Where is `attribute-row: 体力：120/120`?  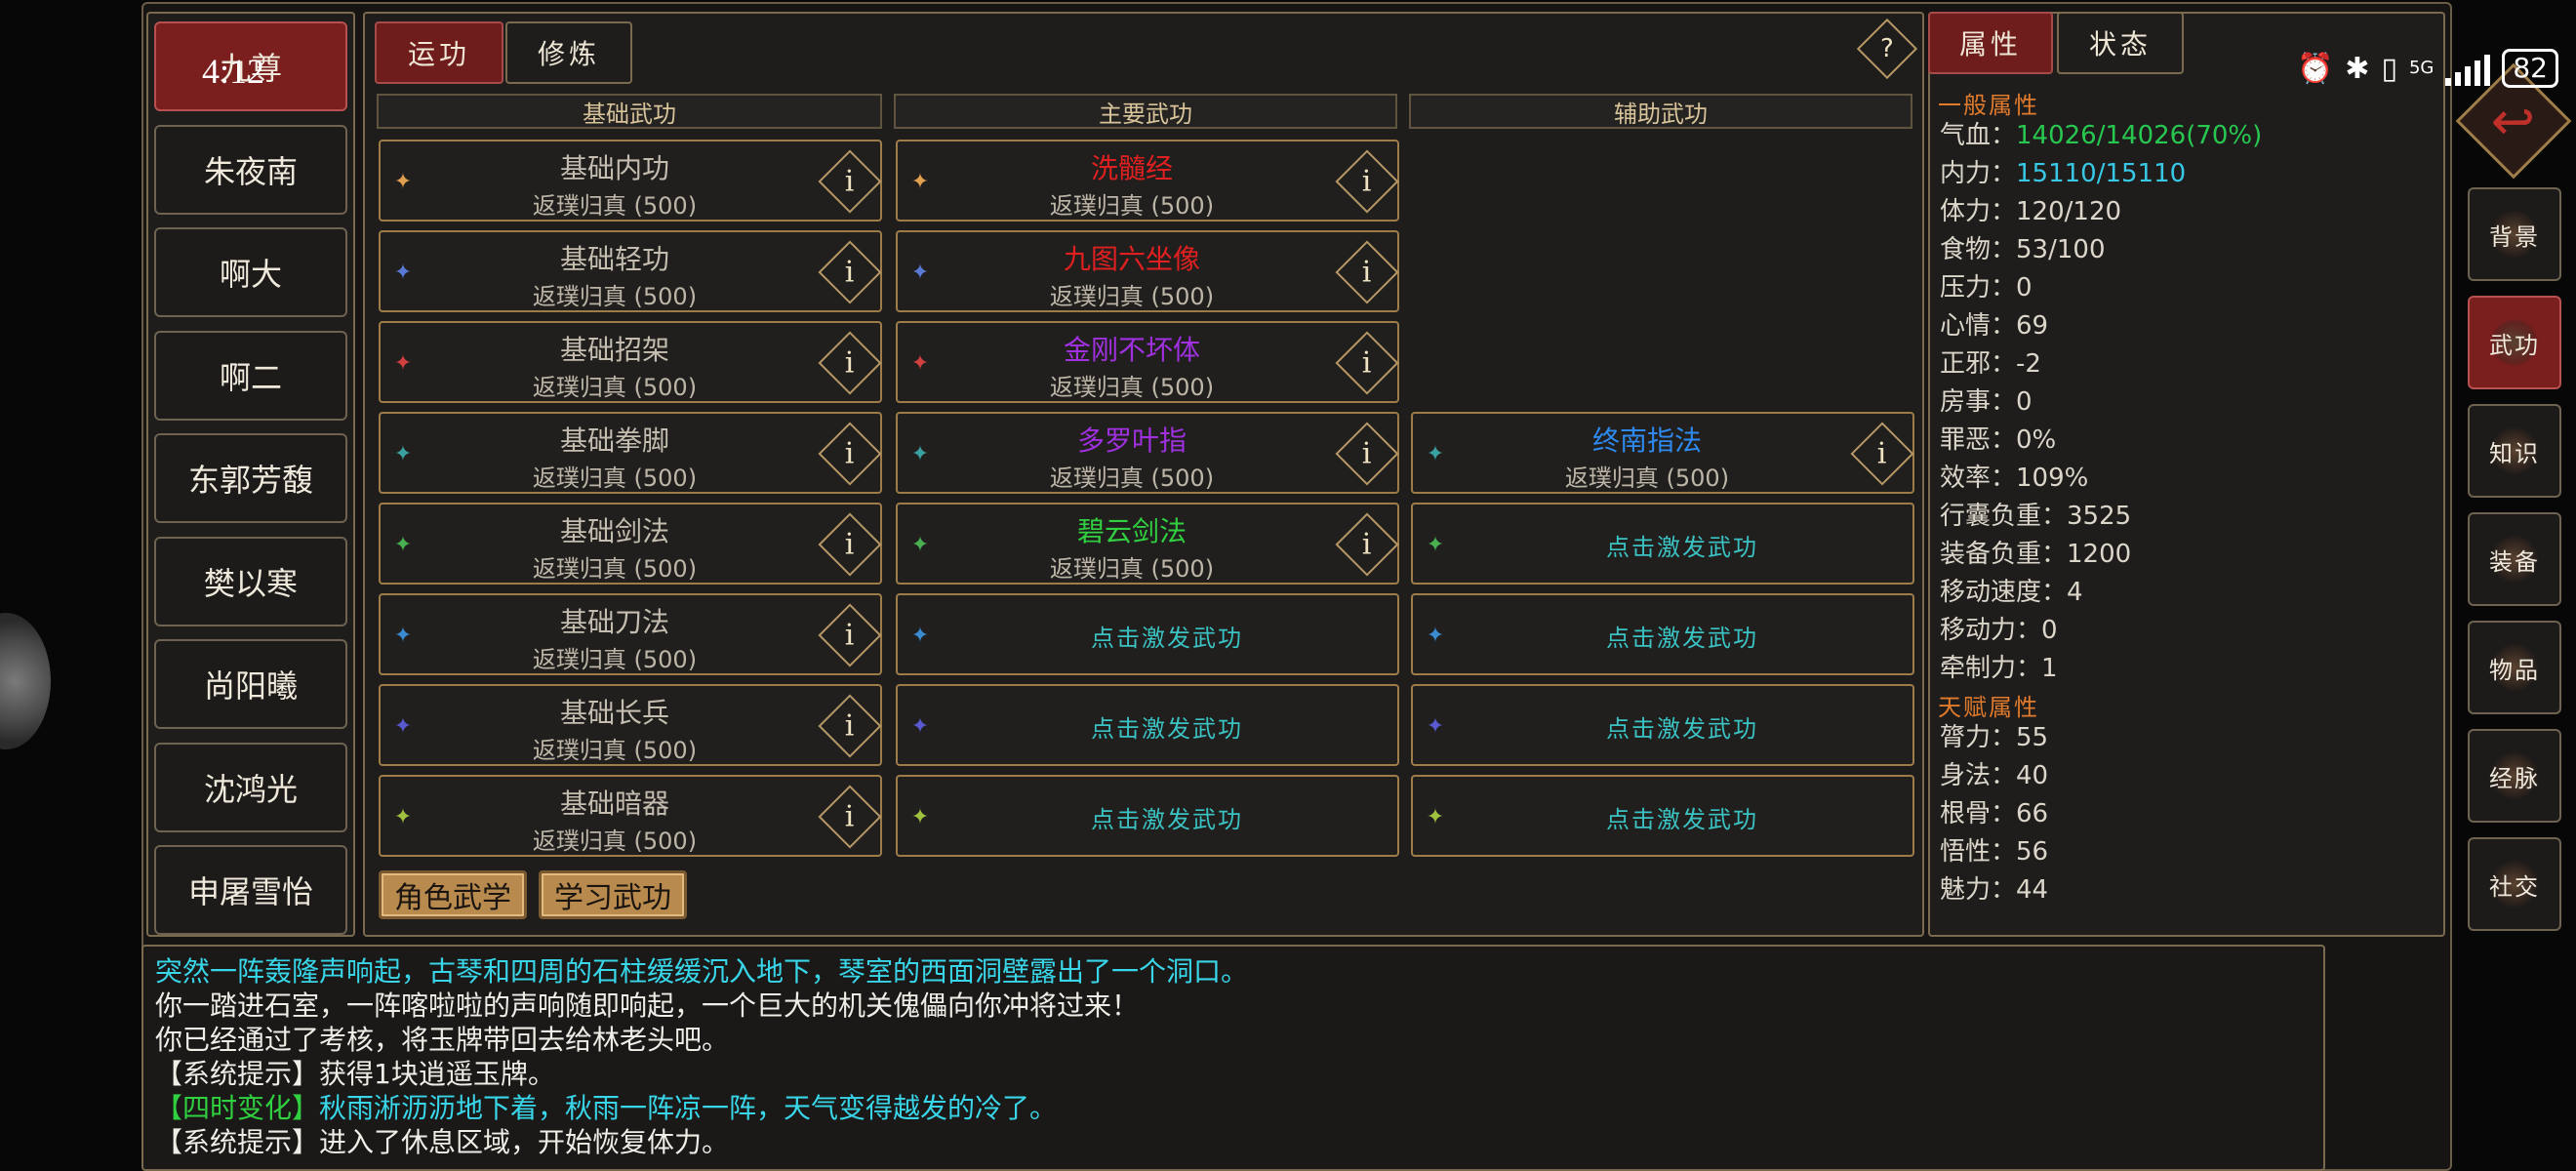
attribute-row: 体力：120/120 is located at coordinates (2031, 209).